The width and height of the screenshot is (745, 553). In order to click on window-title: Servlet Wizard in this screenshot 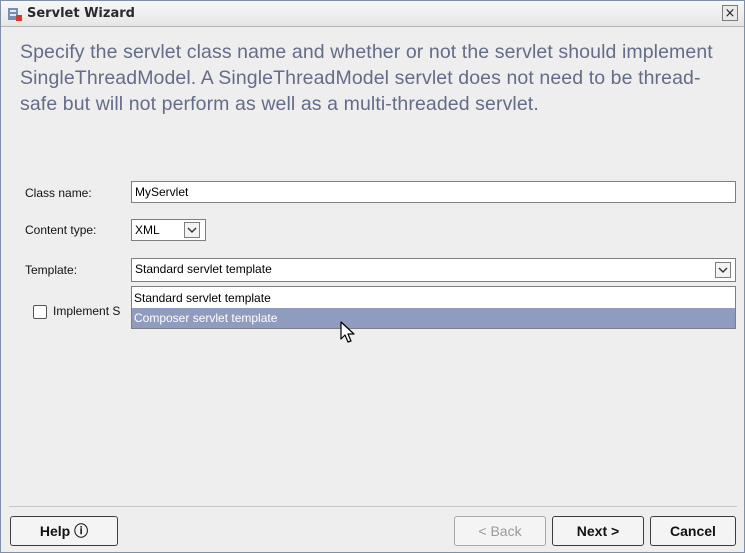, I will do `click(81, 13)`.